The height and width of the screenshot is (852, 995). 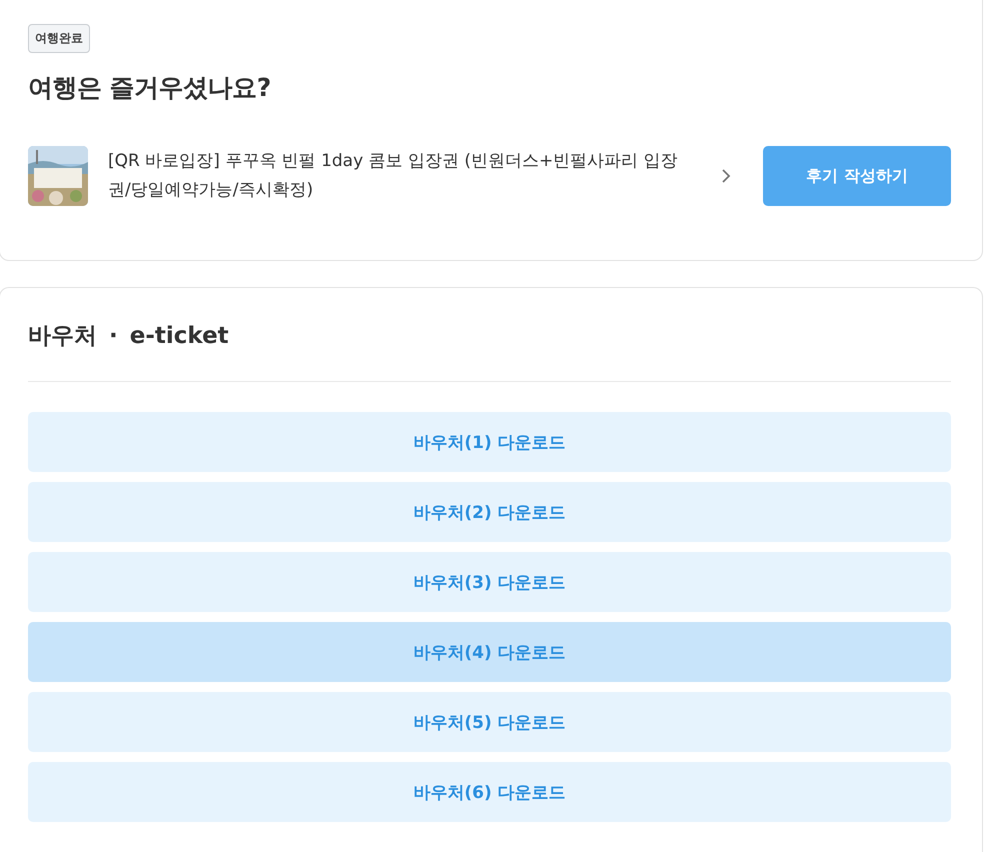 What do you see at coordinates (62, 336) in the screenshot?
I see `voucher-title: 바우처` at bounding box center [62, 336].